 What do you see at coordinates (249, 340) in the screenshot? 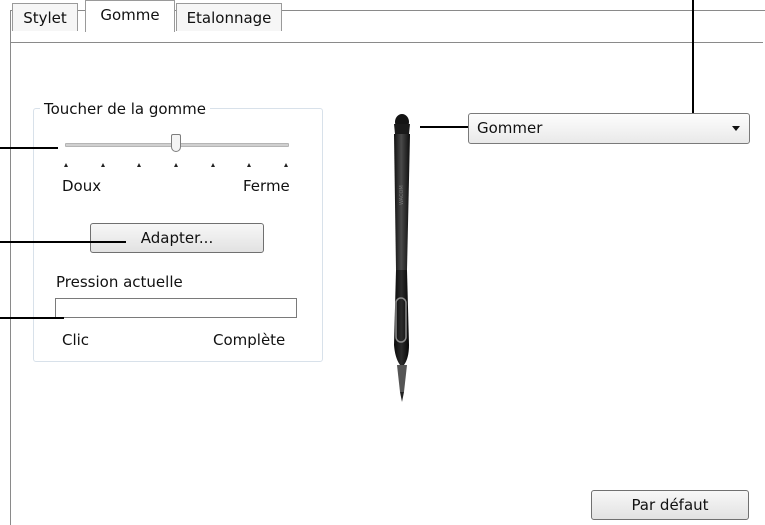
I see `pressure-max-label: Complète` at bounding box center [249, 340].